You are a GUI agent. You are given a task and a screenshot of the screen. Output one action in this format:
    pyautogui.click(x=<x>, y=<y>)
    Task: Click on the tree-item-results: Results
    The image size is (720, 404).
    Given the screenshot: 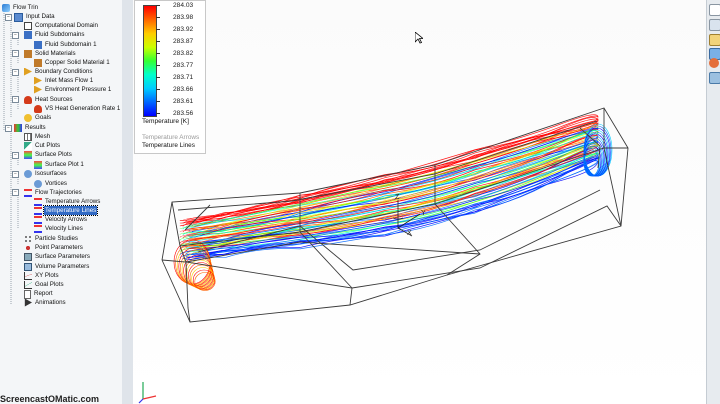 What is the action you would take?
    pyautogui.click(x=30, y=127)
    